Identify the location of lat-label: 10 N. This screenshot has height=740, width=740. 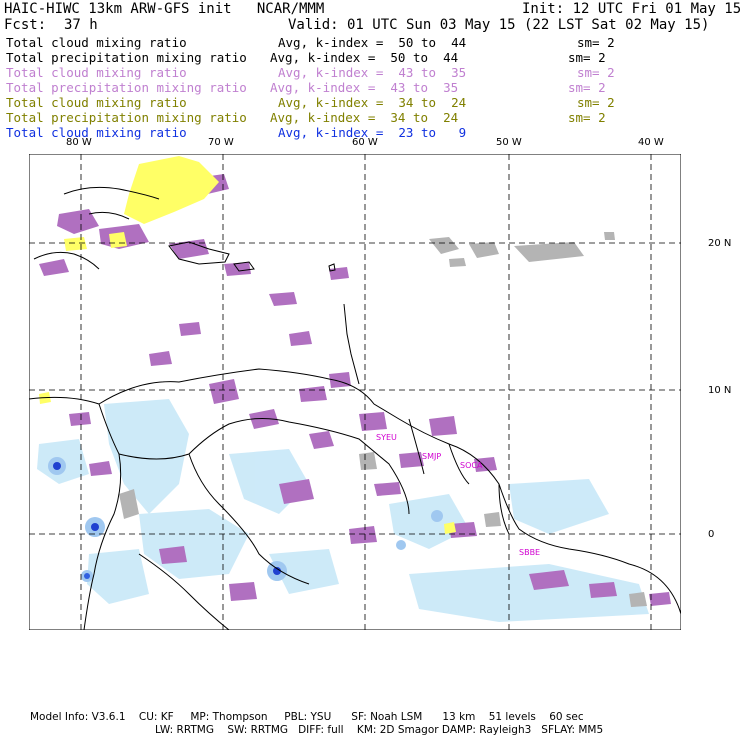
(720, 390).